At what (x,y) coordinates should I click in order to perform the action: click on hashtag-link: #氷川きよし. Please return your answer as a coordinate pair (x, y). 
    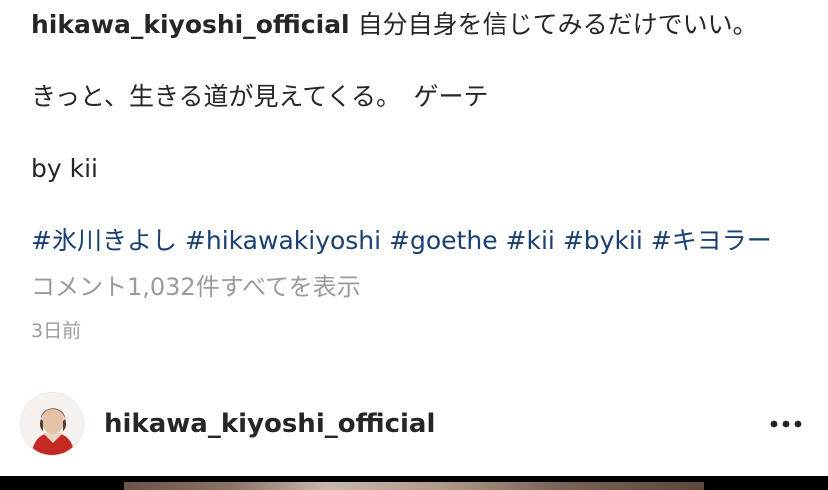
    Looking at the image, I should click on (104, 240).